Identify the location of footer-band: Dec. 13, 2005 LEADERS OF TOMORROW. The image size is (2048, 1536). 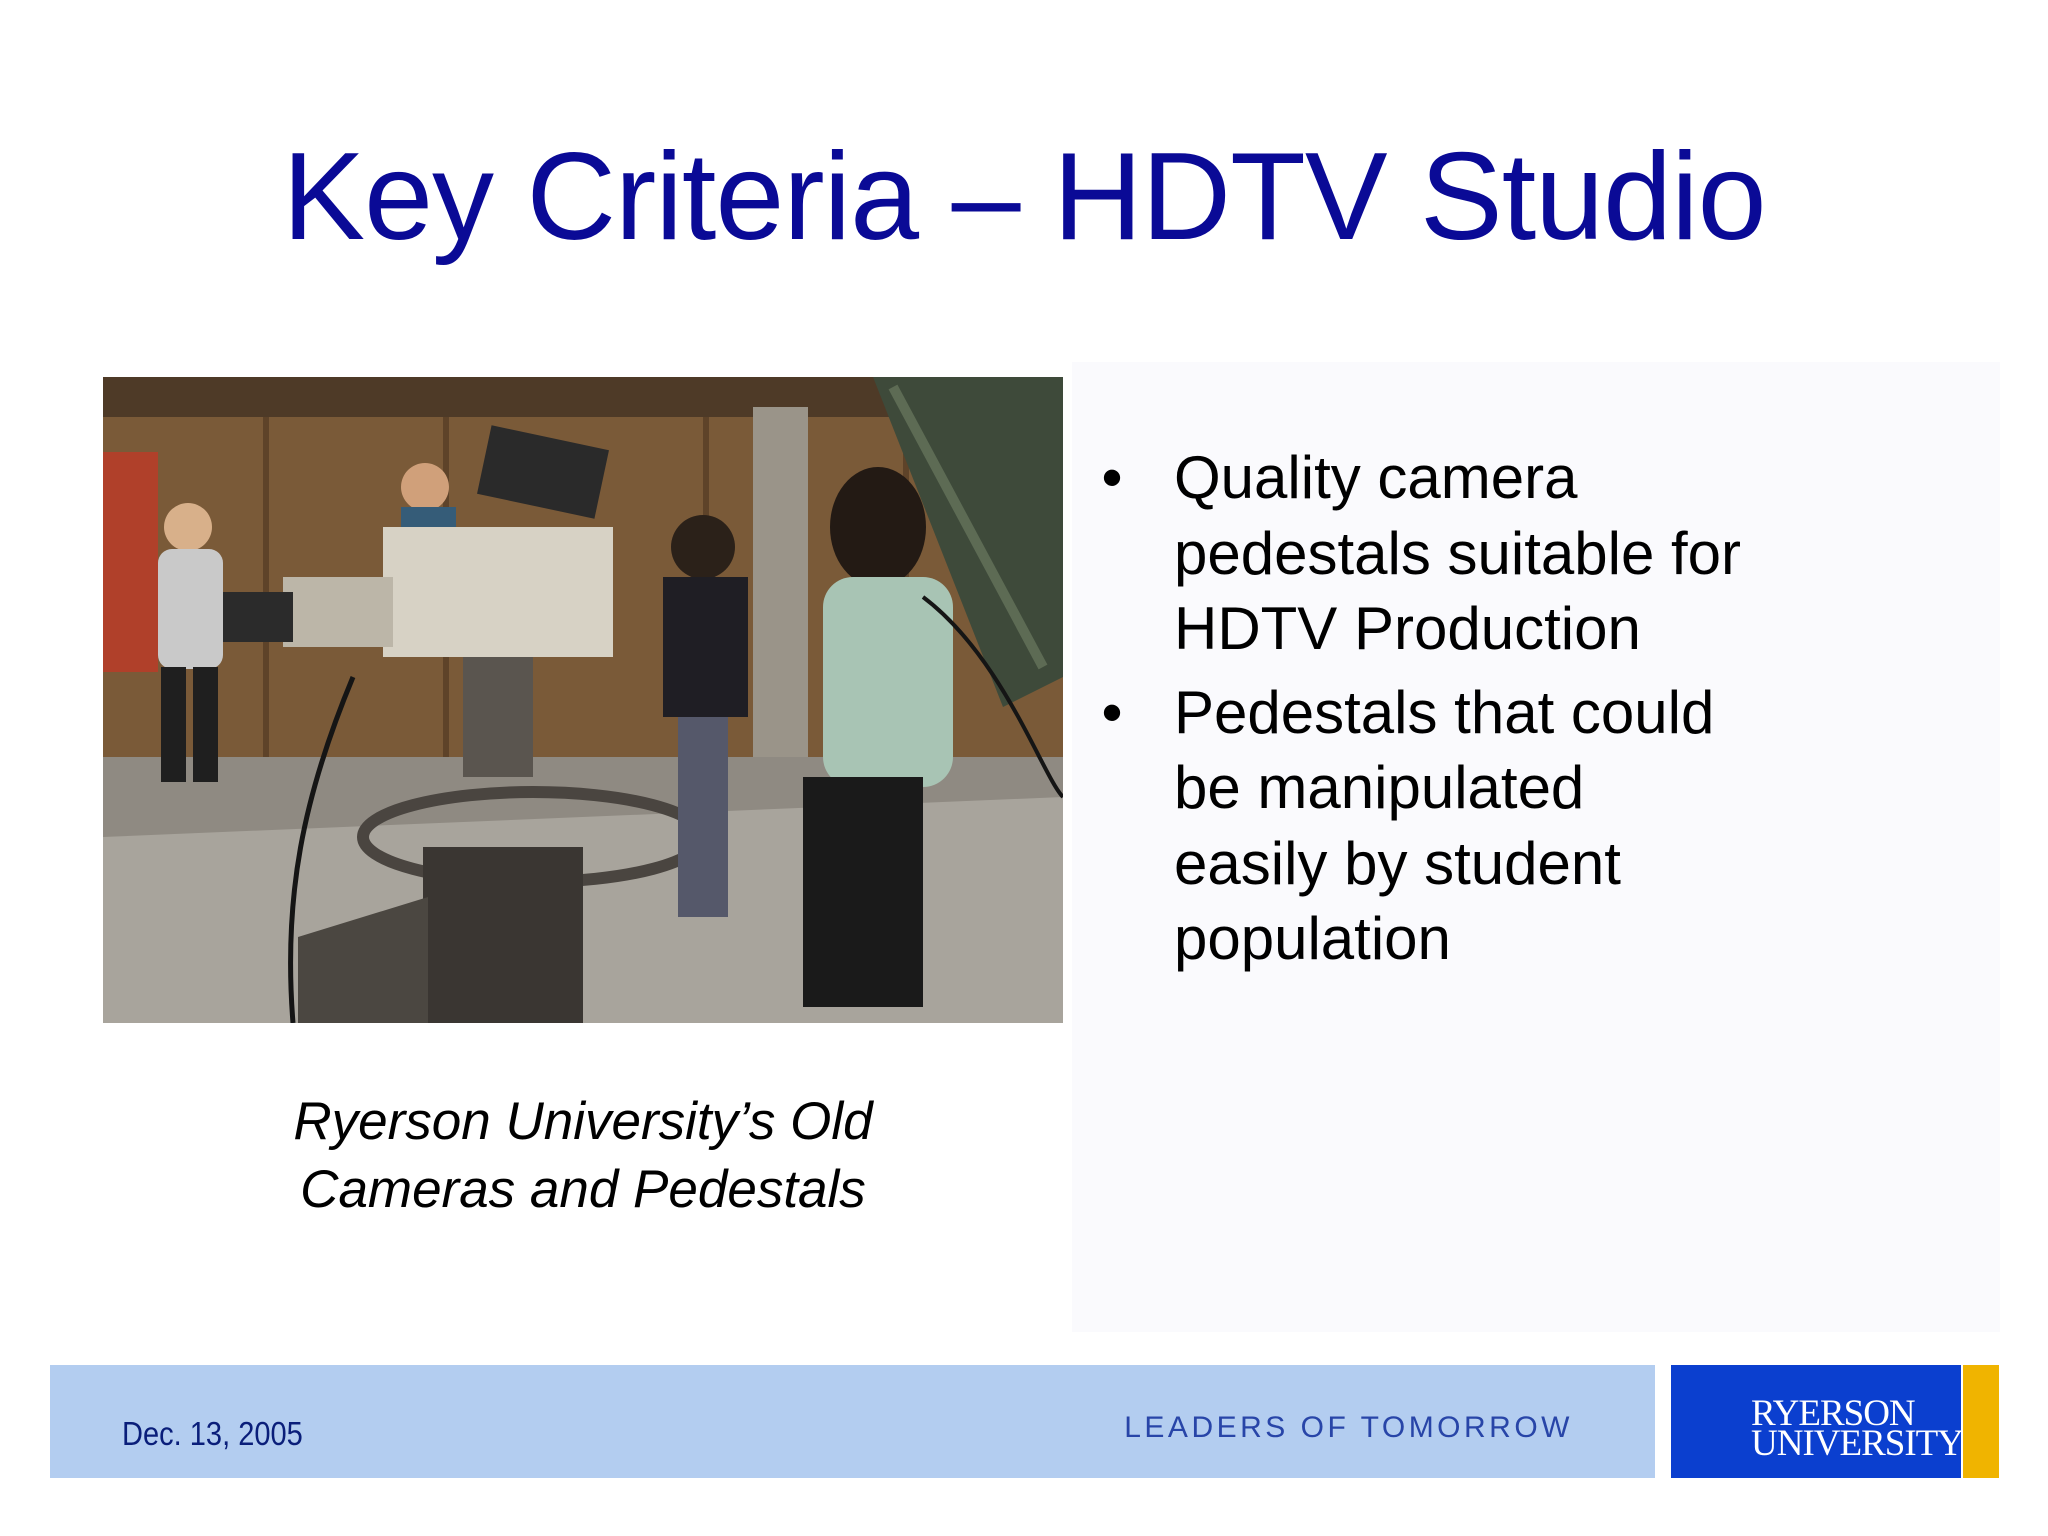
(852, 1421).